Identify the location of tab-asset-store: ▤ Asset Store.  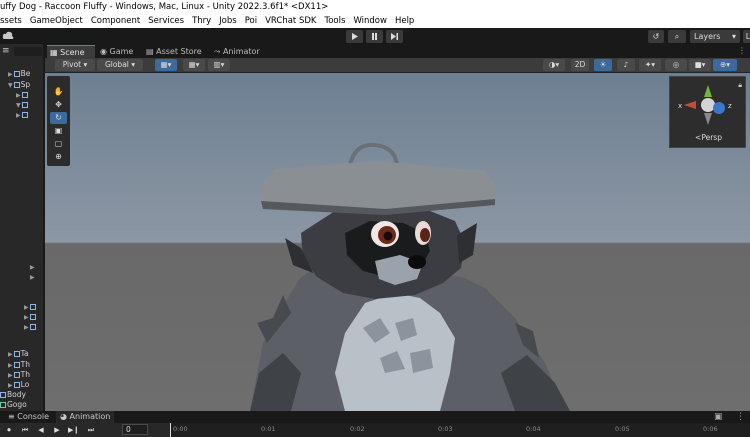
(176, 51).